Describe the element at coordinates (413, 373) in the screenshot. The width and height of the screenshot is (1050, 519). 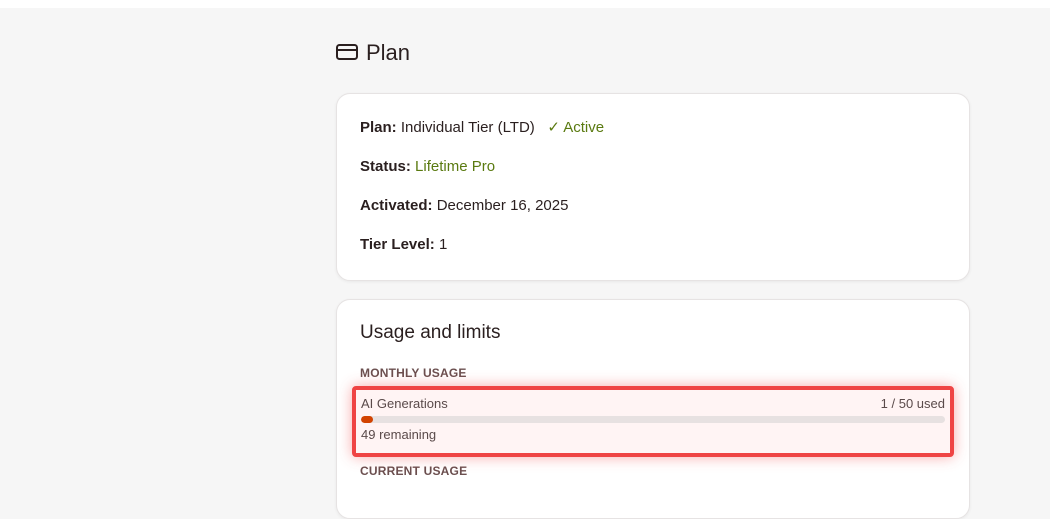
I see `monthly-usage-heading: MONTHLY USAGE` at that location.